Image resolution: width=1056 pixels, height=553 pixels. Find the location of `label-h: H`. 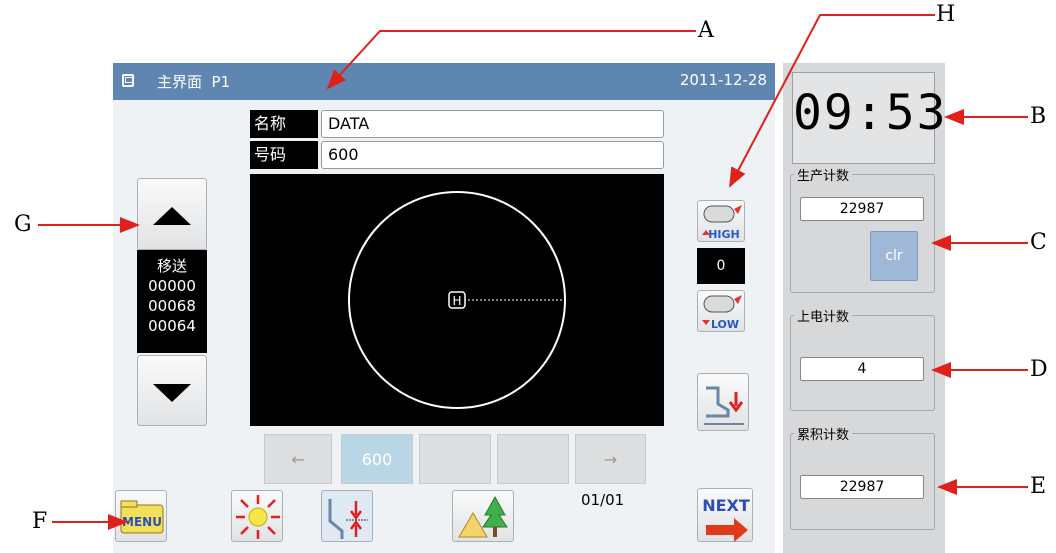

label-h: H is located at coordinates (946, 14).